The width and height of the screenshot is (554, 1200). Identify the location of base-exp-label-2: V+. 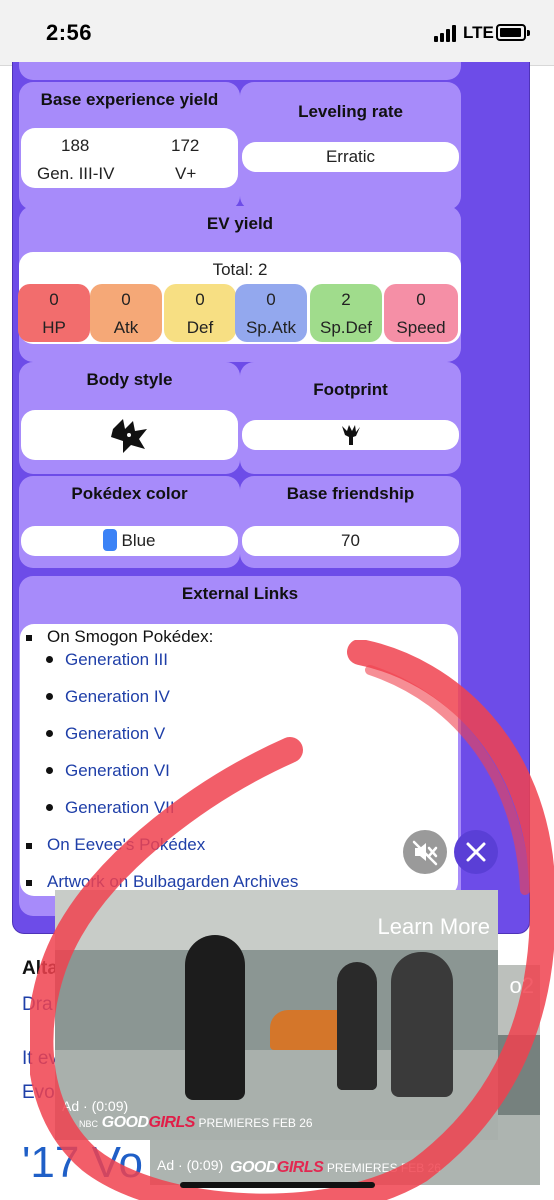
(186, 173).